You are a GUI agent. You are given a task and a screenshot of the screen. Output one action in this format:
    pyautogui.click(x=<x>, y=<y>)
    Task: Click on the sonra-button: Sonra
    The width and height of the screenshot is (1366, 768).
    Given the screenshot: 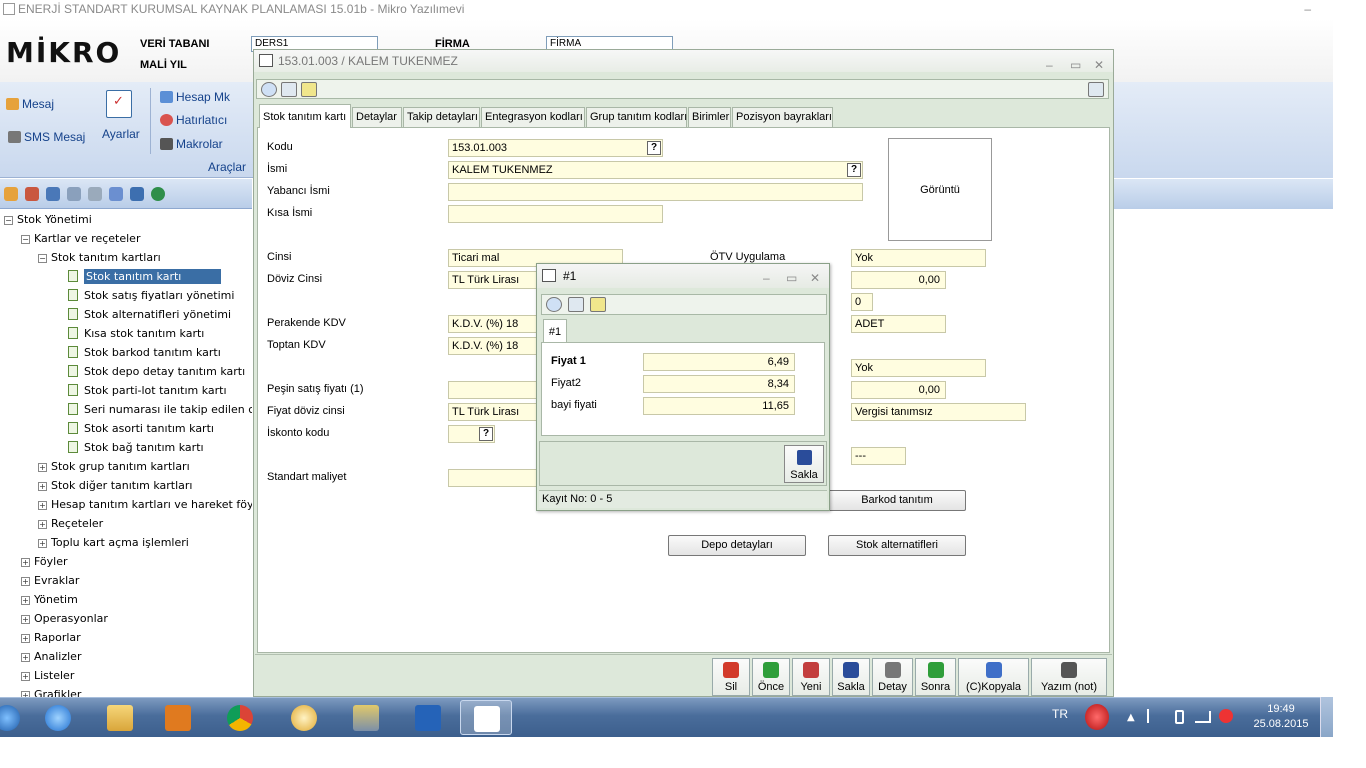 What is the action you would take?
    pyautogui.click(x=935, y=677)
    